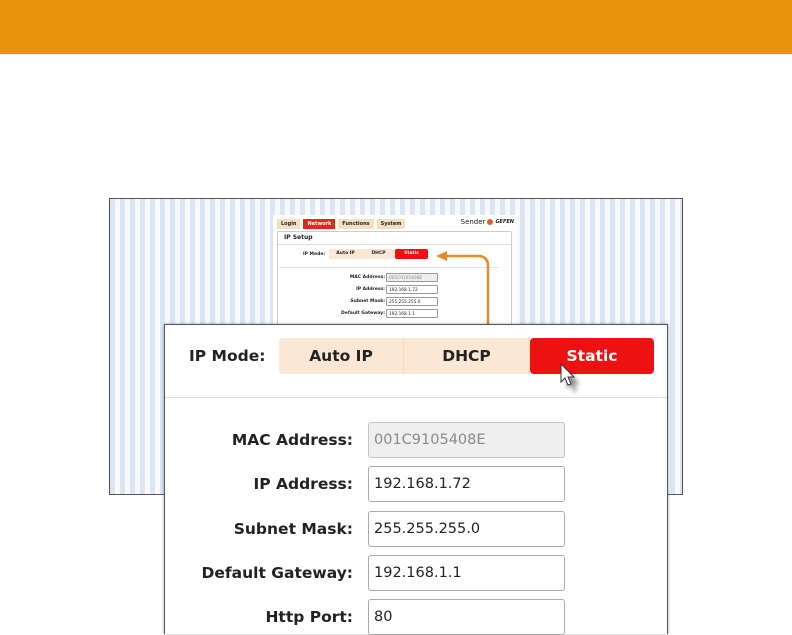 Image resolution: width=792 pixels, height=635 pixels. I want to click on mode-dhcp-button: DHCP, so click(467, 356).